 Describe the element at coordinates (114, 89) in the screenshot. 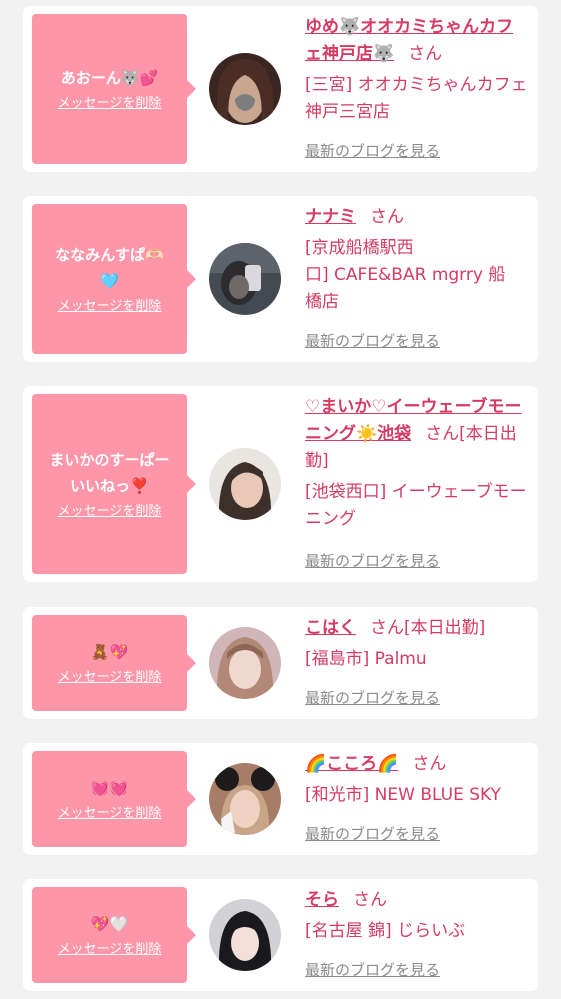

I see `message-bubble: あおーん🐺💕 メッセージを削除` at that location.